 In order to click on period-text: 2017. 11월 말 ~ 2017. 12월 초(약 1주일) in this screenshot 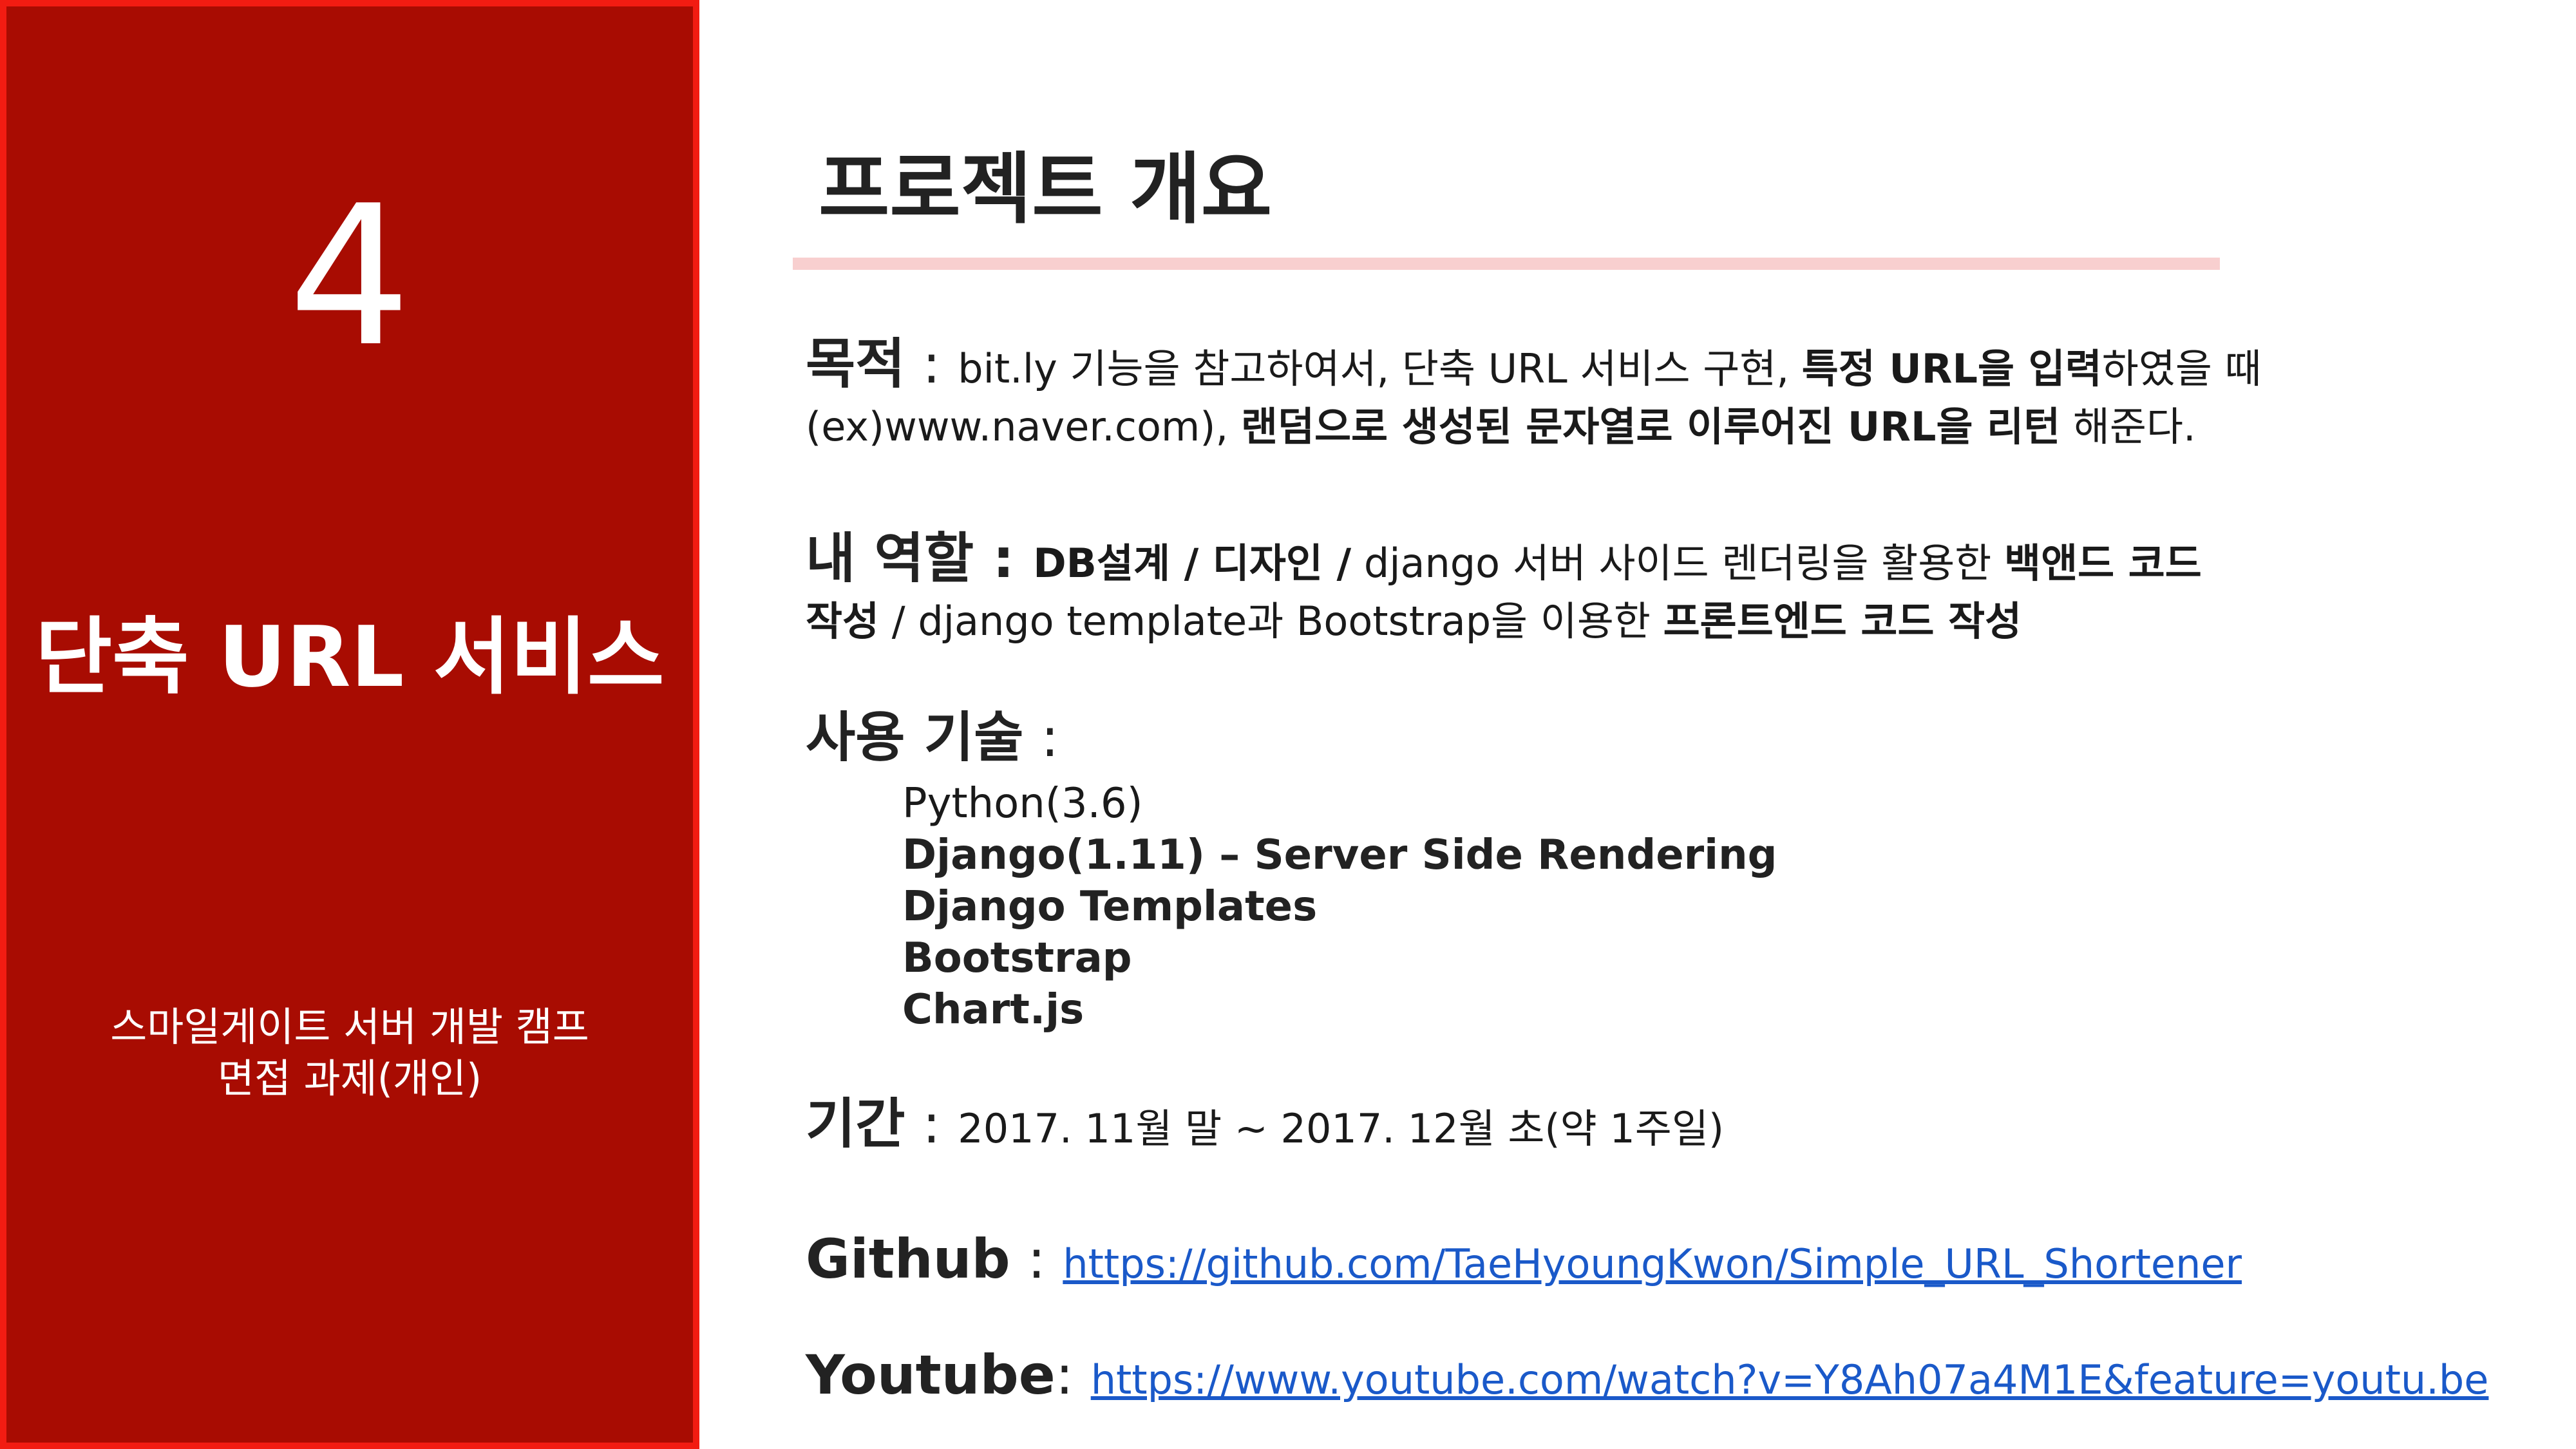, I will do `click(1341, 1128)`.